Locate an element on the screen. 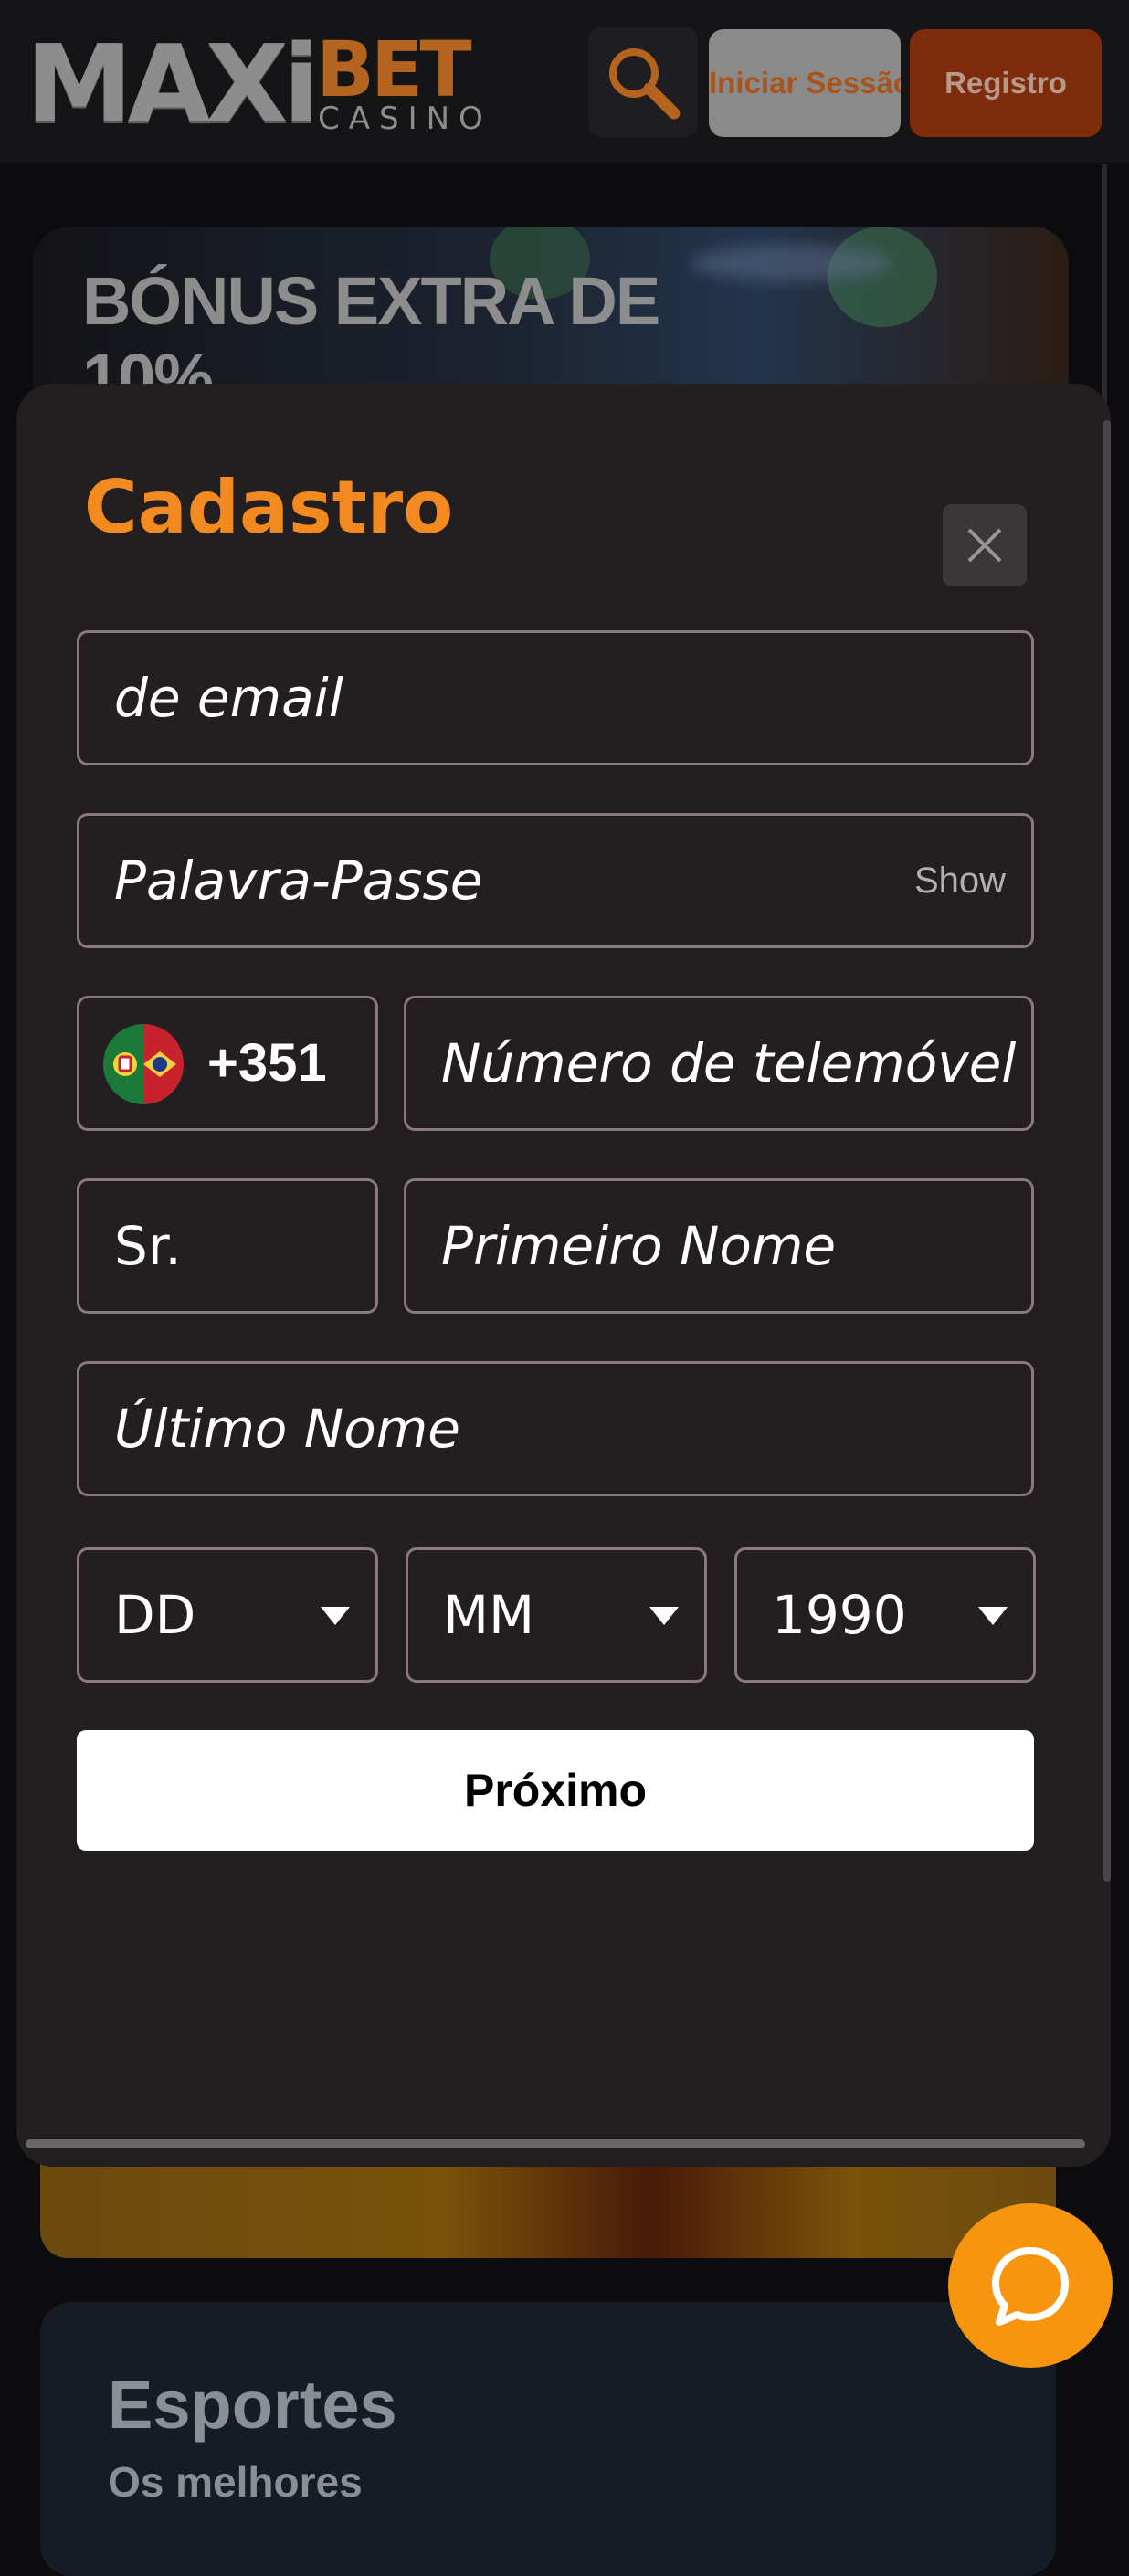 The image size is (1129, 2576). close-button is located at coordinates (985, 545).